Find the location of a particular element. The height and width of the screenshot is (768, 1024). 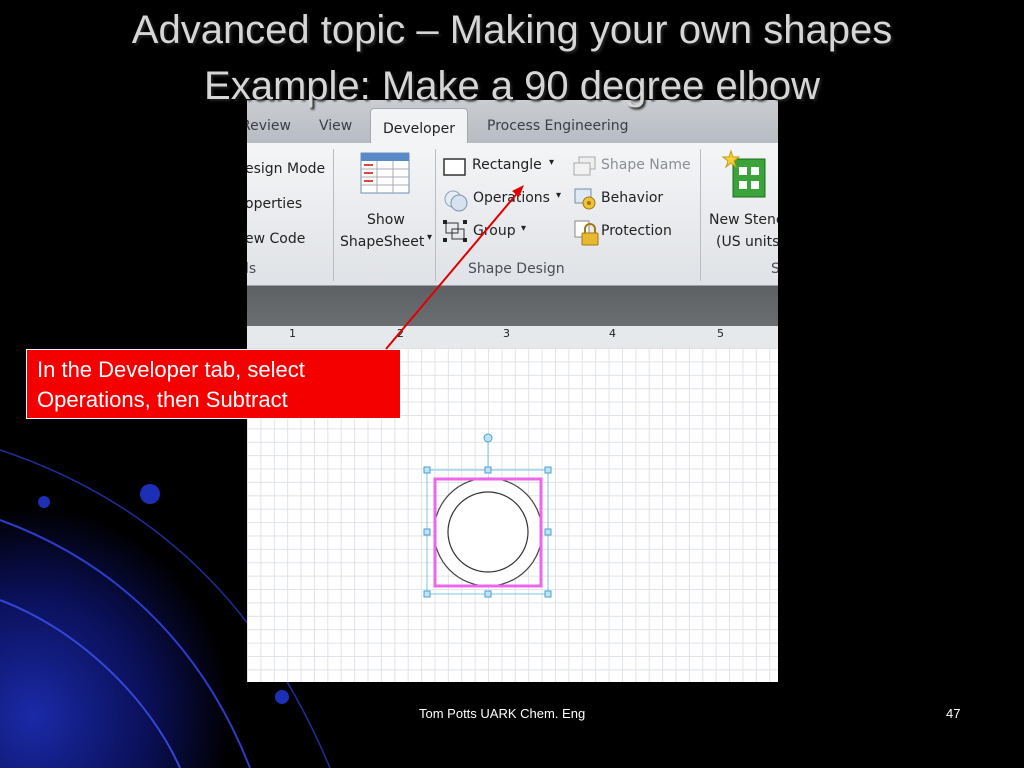

rectangle-icon is located at coordinates (454, 167).